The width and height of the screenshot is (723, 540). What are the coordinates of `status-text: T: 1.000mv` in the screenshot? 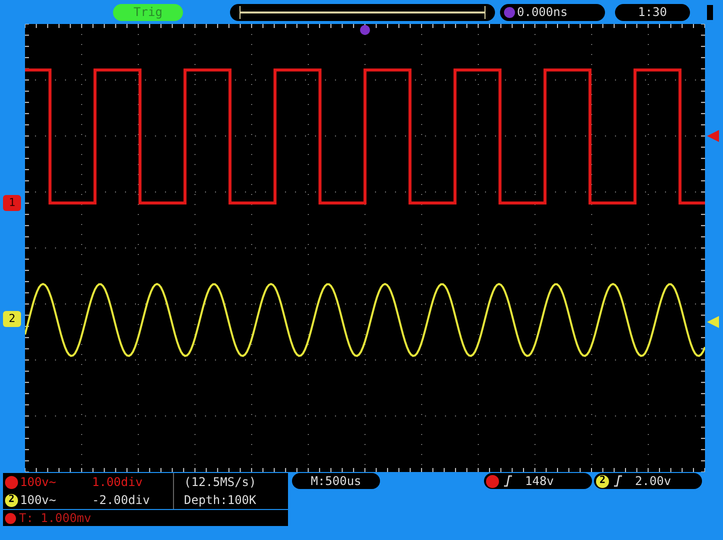 It's located at (55, 518).